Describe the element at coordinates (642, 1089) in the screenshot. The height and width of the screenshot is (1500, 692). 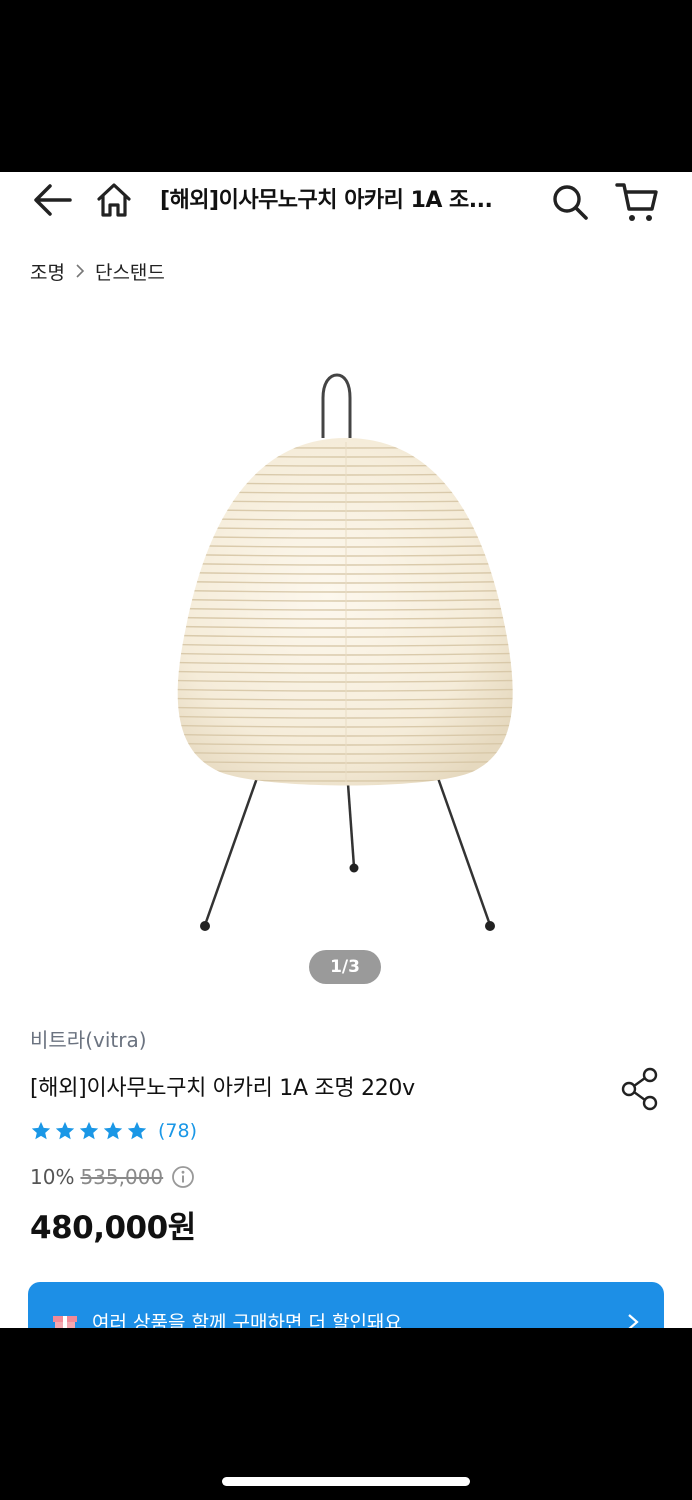
I see `share-icon` at that location.